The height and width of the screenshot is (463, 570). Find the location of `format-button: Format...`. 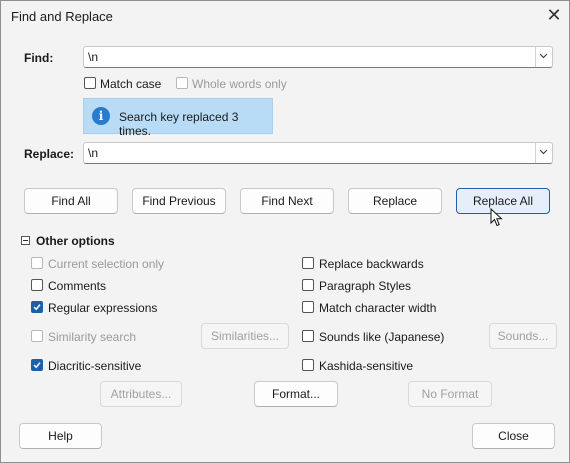

format-button: Format... is located at coordinates (296, 394).